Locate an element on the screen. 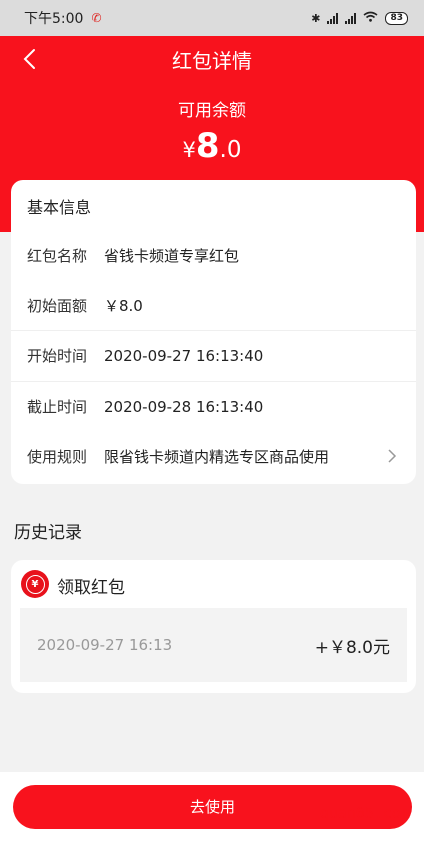 The height and width of the screenshot is (847, 424). phone-call-icon: ✆ is located at coordinates (96, 18).